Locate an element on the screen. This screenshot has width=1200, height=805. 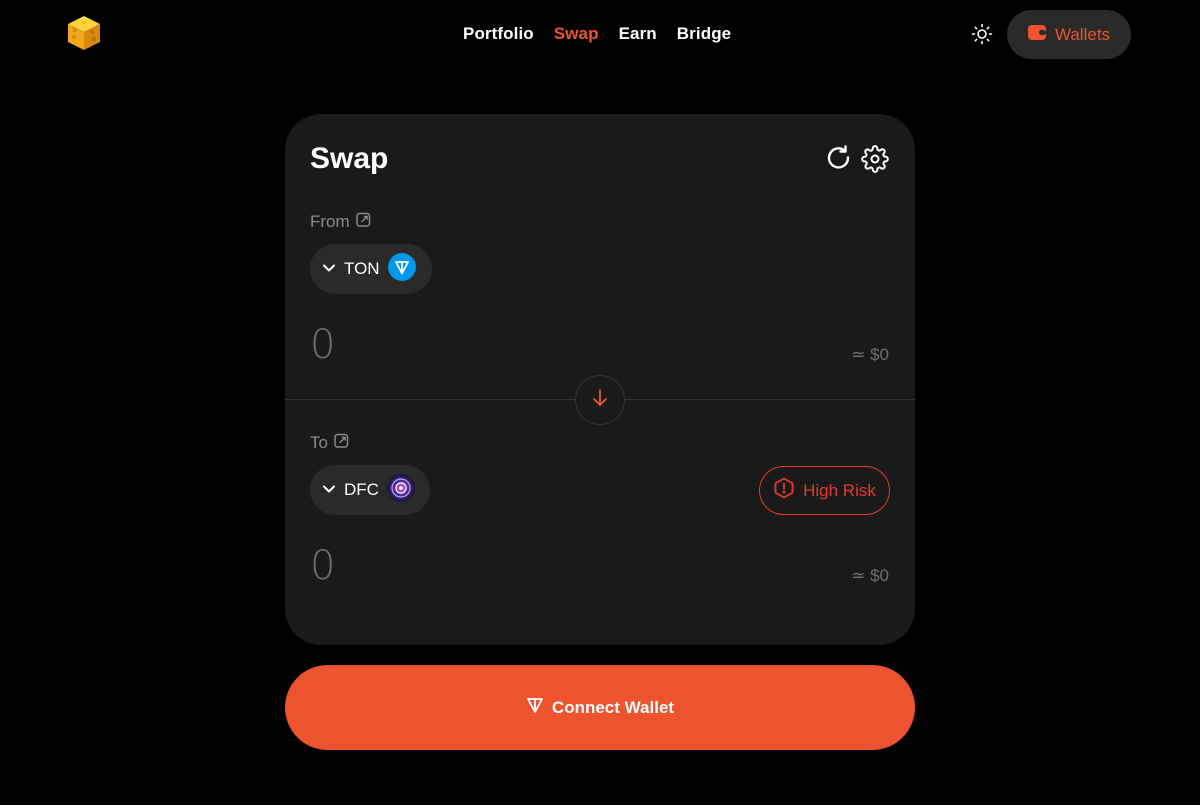
nav-portfolio: Portfolio is located at coordinates (498, 34).